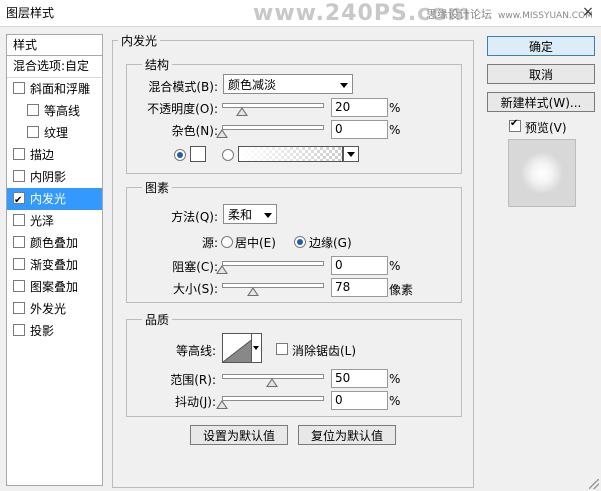 The height and width of the screenshot is (491, 601). I want to click on style-item-inner-glow: 内发光, so click(54, 200).